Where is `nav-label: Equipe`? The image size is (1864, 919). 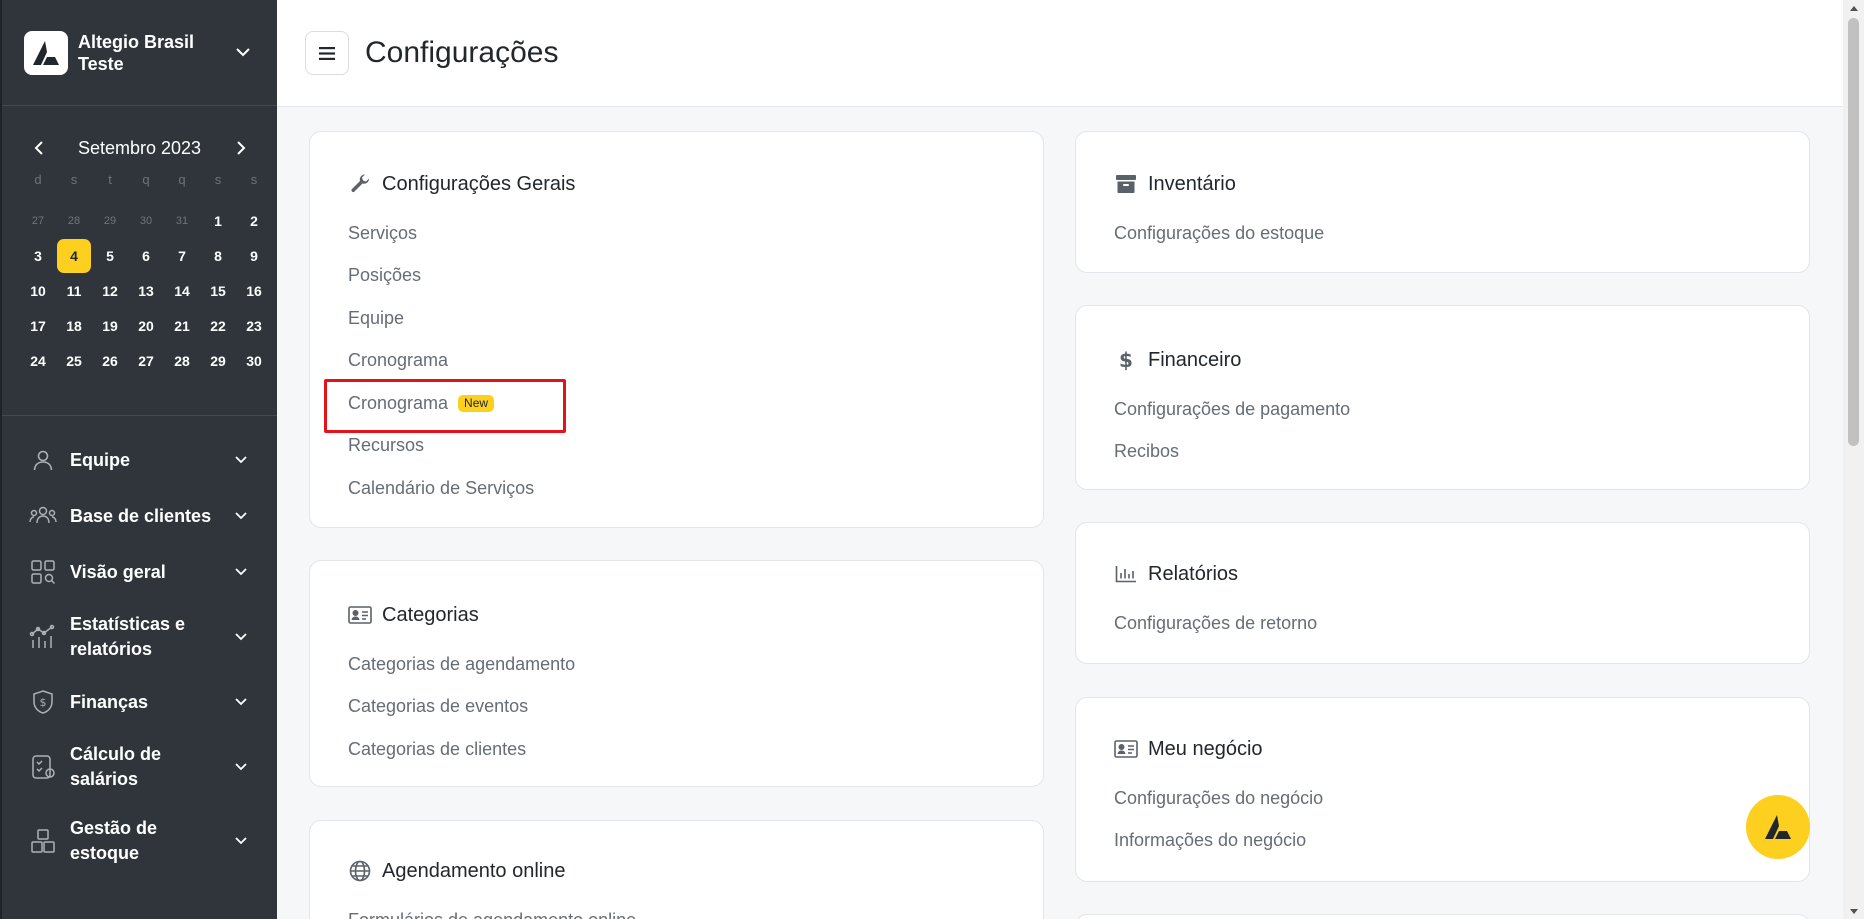 nav-label: Equipe is located at coordinates (100, 459).